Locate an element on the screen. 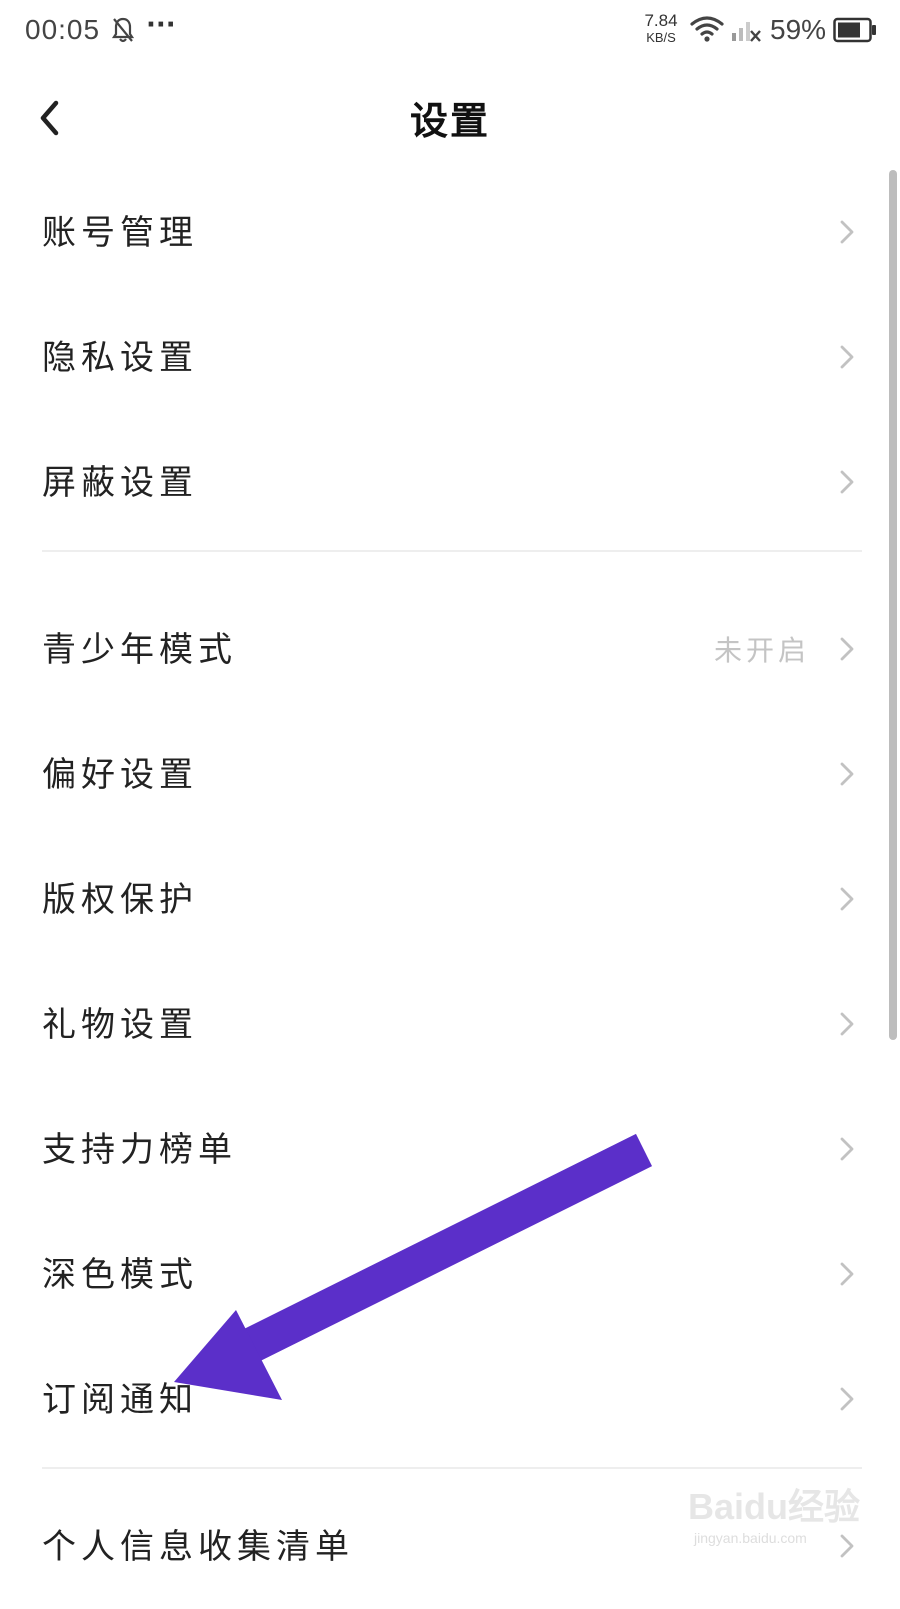  settings-item-support-ranking: 支持力榜单 is located at coordinates (450, 1149).